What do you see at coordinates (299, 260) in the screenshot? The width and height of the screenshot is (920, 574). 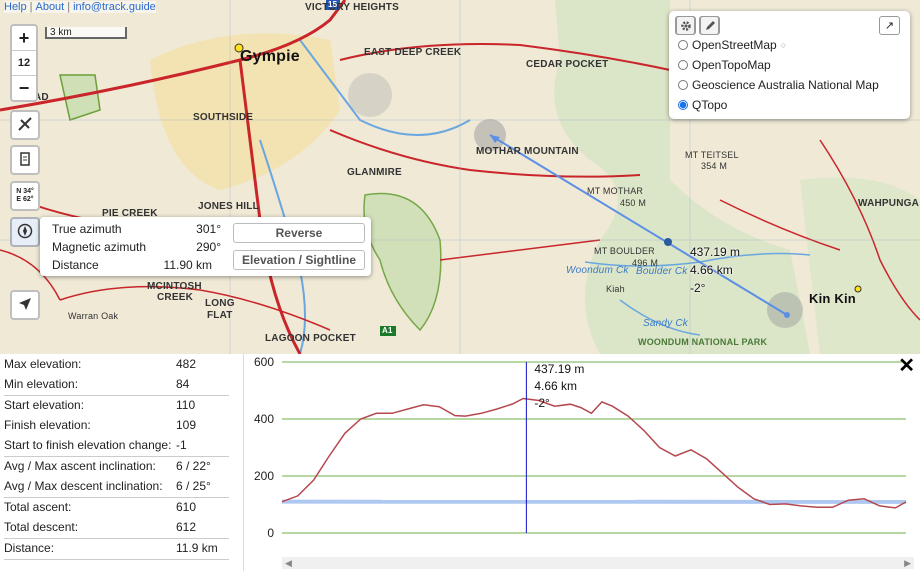 I see `elevation-sightline-button: Elevation / Sightline` at bounding box center [299, 260].